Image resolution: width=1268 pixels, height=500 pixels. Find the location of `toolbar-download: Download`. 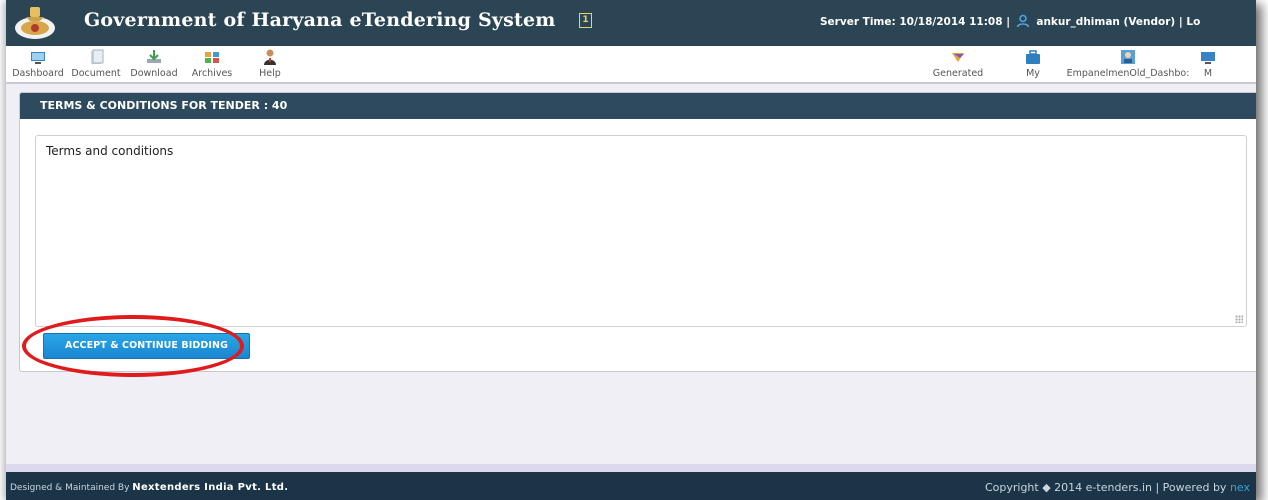

toolbar-download: Download is located at coordinates (154, 63).